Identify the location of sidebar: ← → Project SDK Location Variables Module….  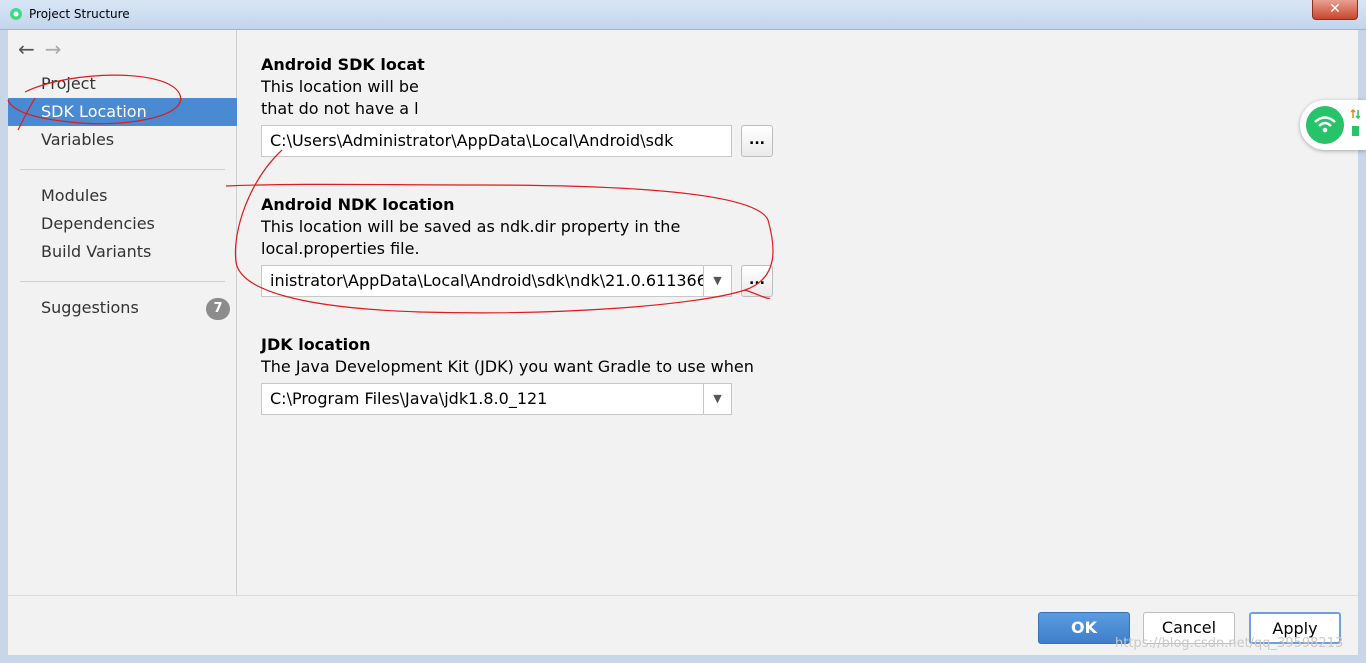
(122, 312).